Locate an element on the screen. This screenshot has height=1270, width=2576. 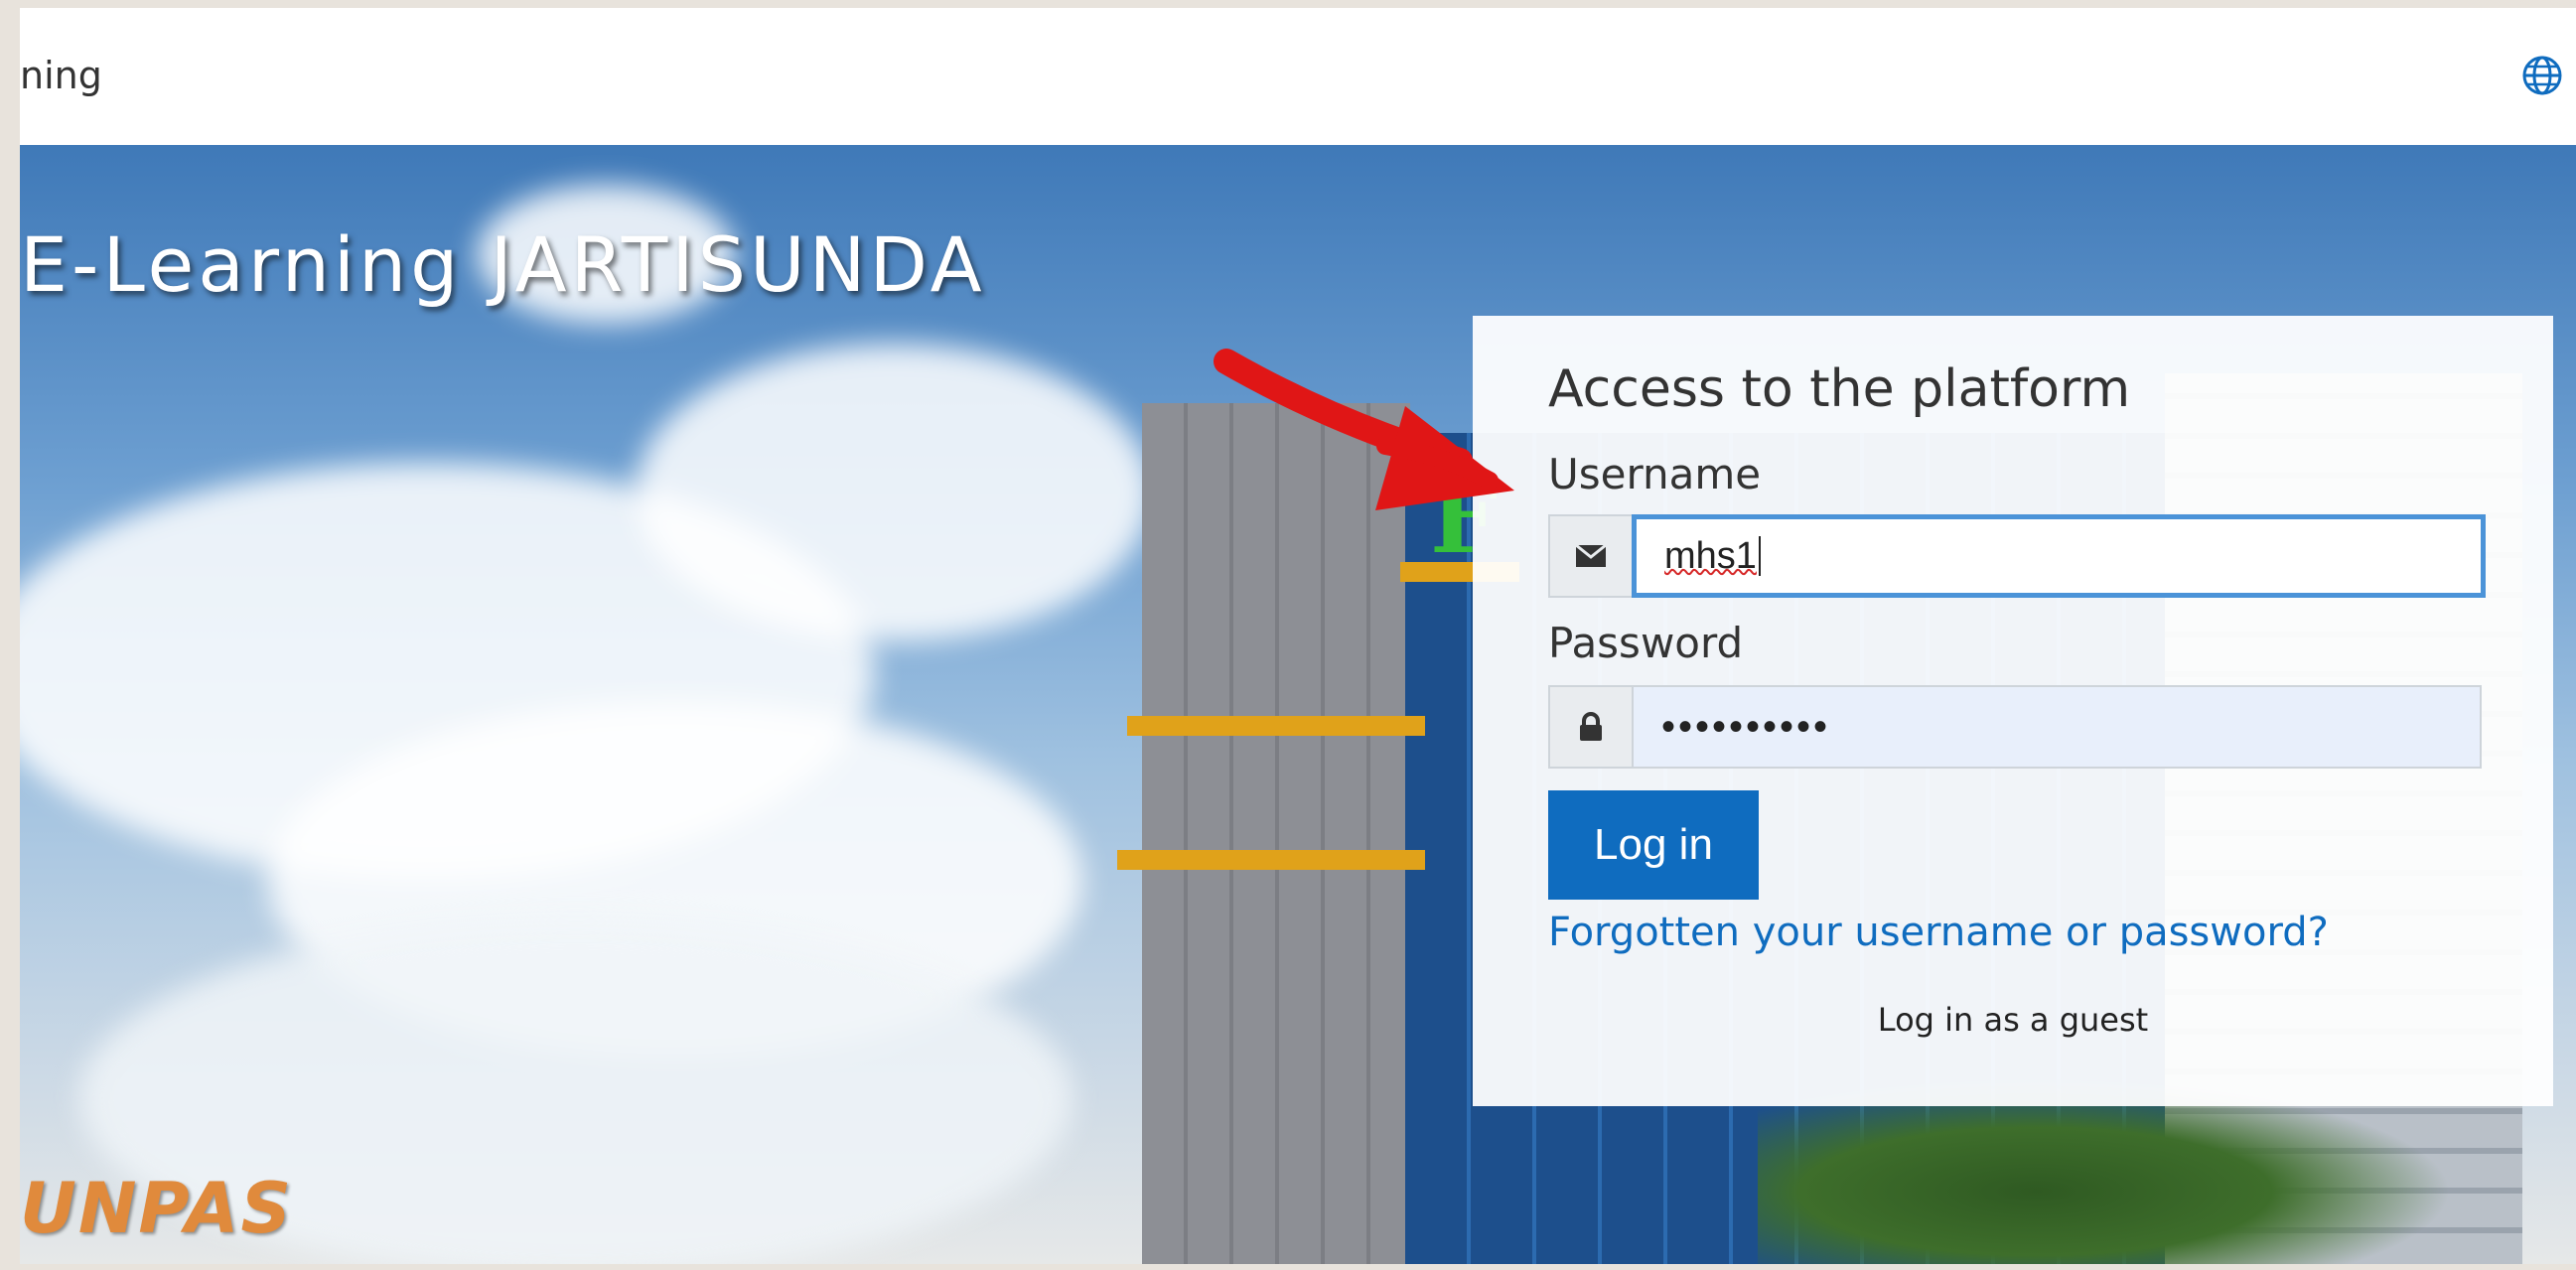
password-input: •••••••••• is located at coordinates (2057, 727).